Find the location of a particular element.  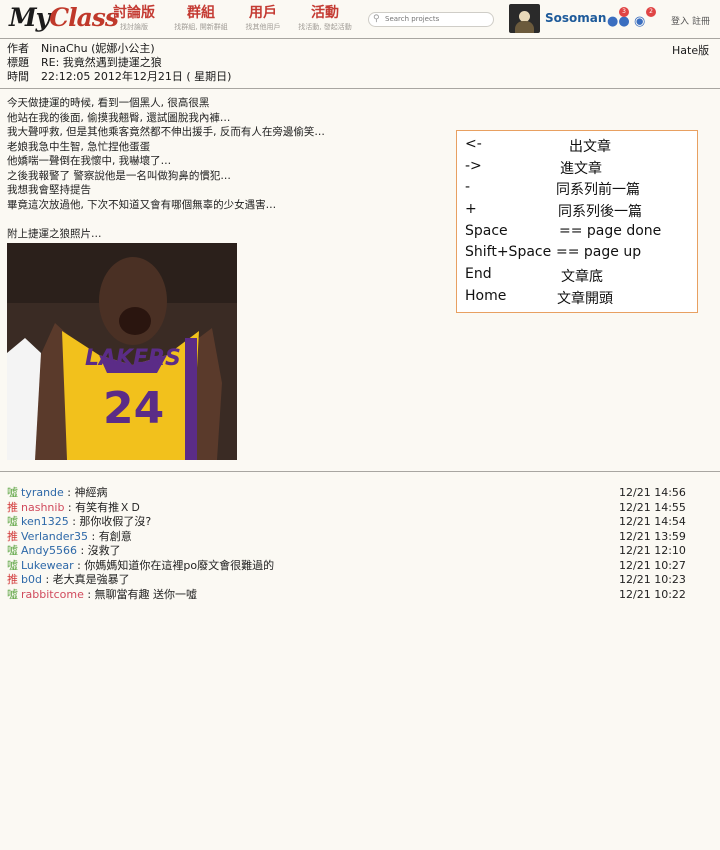

shortcut-key: - is located at coordinates (468, 187).